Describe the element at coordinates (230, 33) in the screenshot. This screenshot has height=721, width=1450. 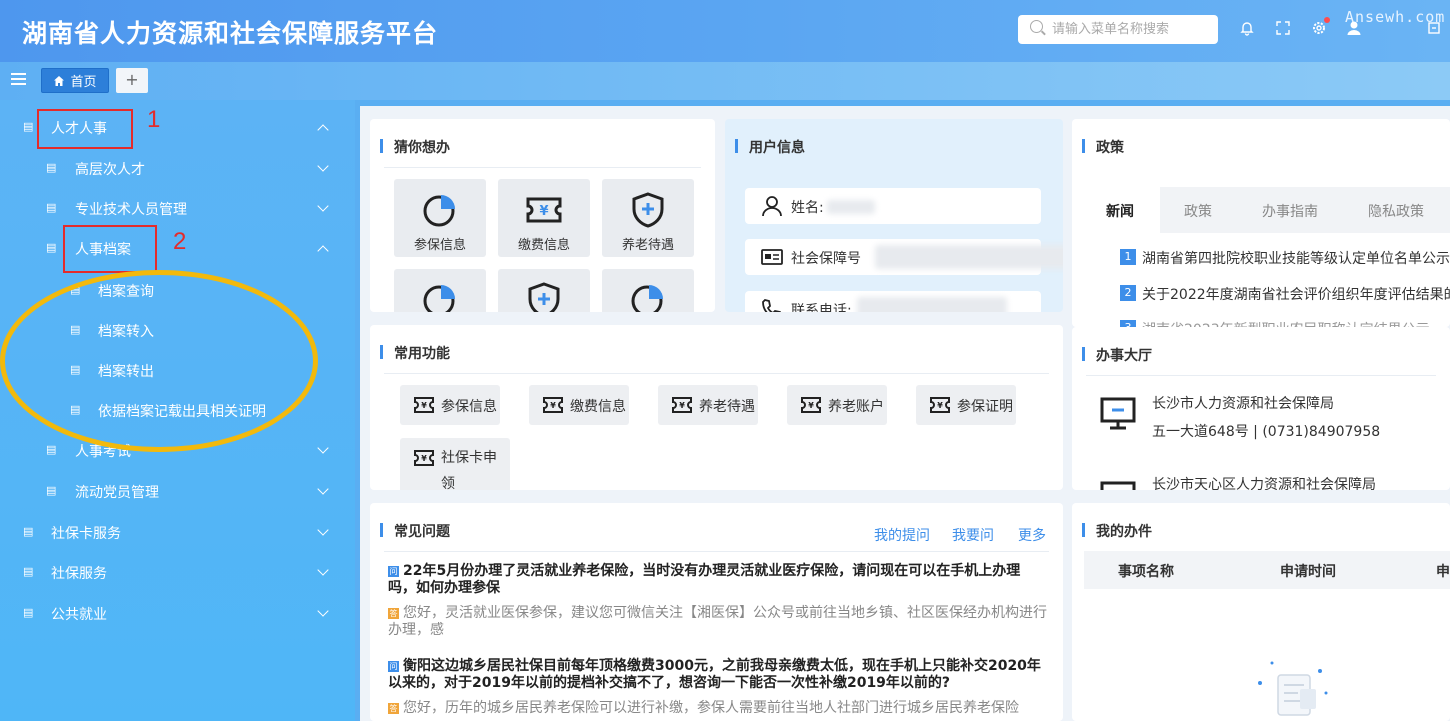
I see `app-title: 湖南省人力资源和社会保障服务平台` at that location.